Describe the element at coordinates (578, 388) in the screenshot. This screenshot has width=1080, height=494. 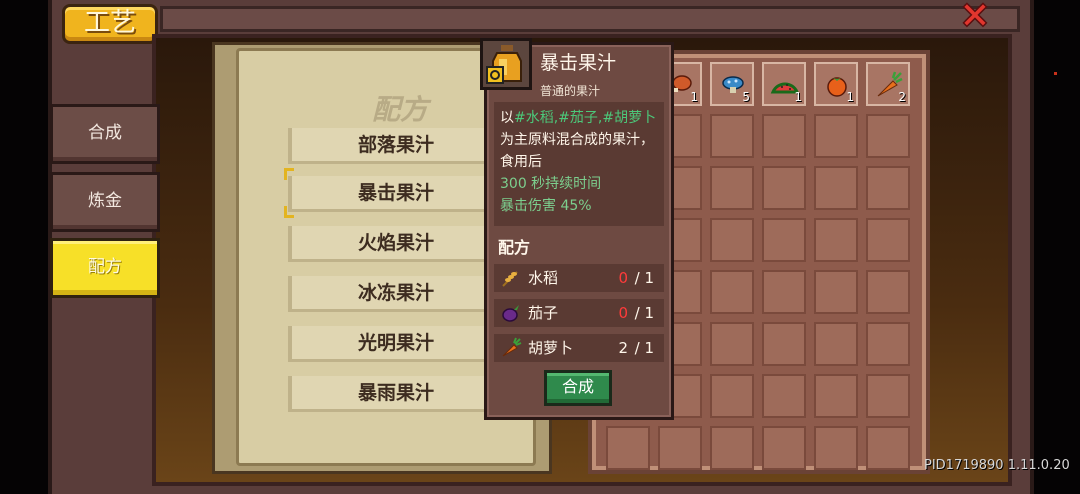
I see `craft-button: 合成` at that location.